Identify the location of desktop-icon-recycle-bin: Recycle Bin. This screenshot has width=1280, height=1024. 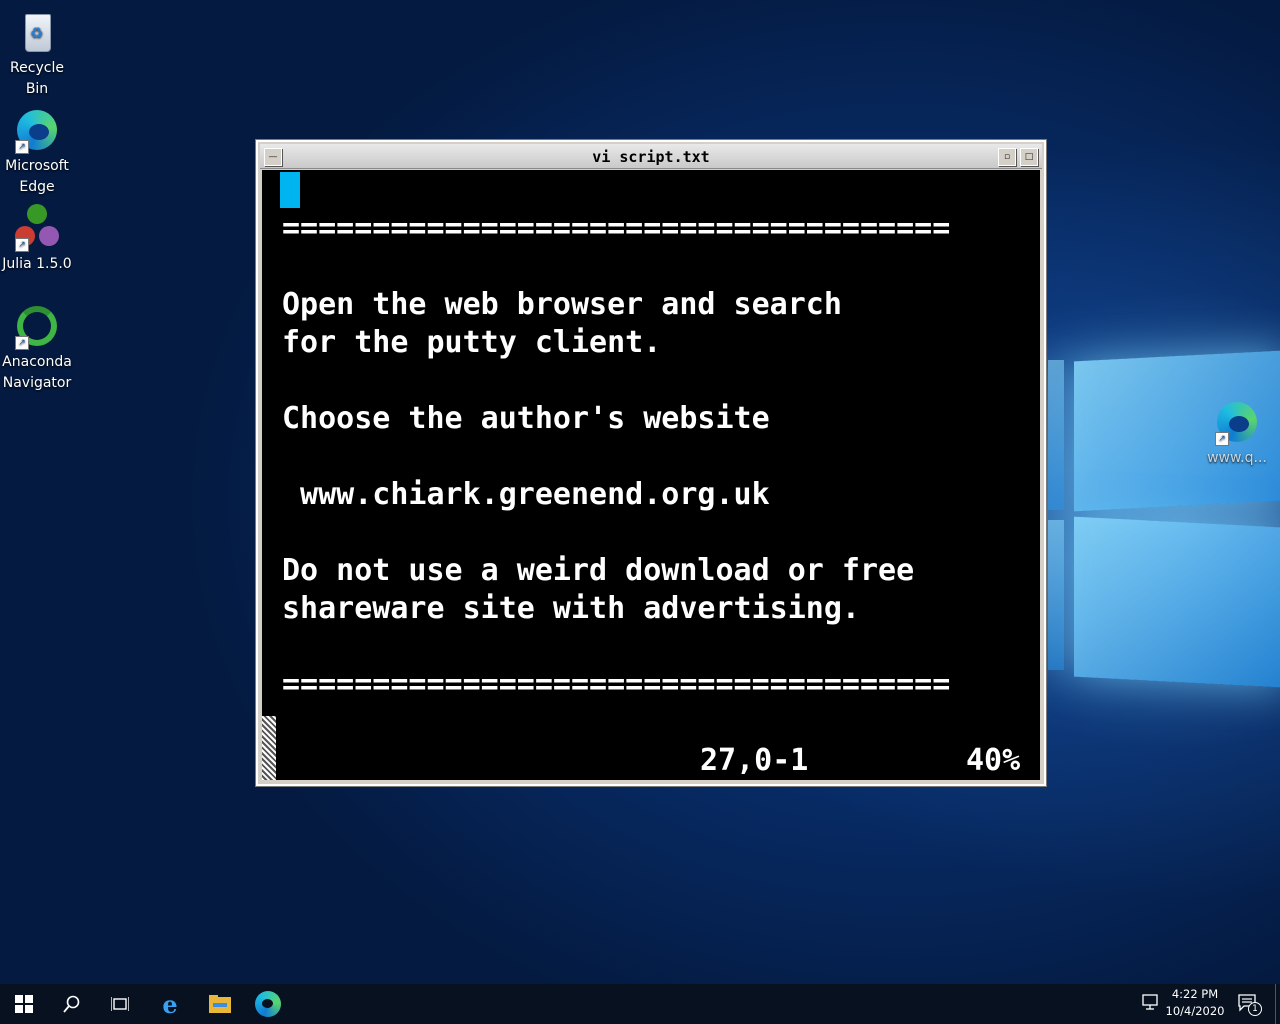
(37, 54).